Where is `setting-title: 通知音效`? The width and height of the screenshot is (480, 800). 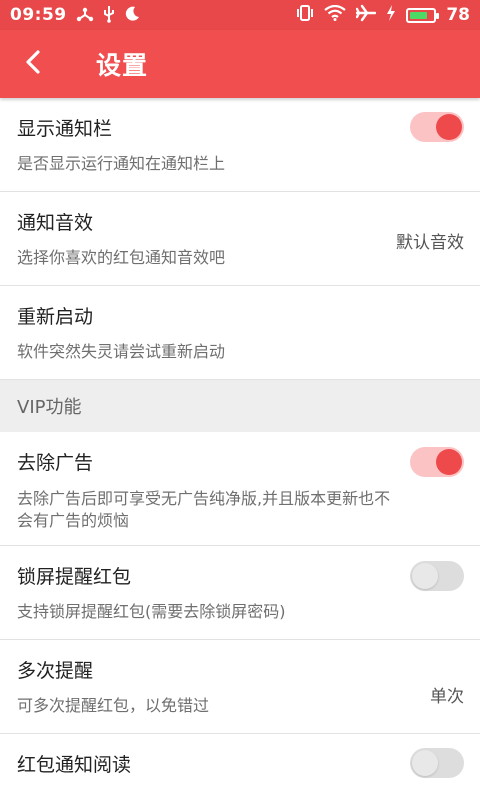 setting-title: 通知音效 is located at coordinates (55, 223).